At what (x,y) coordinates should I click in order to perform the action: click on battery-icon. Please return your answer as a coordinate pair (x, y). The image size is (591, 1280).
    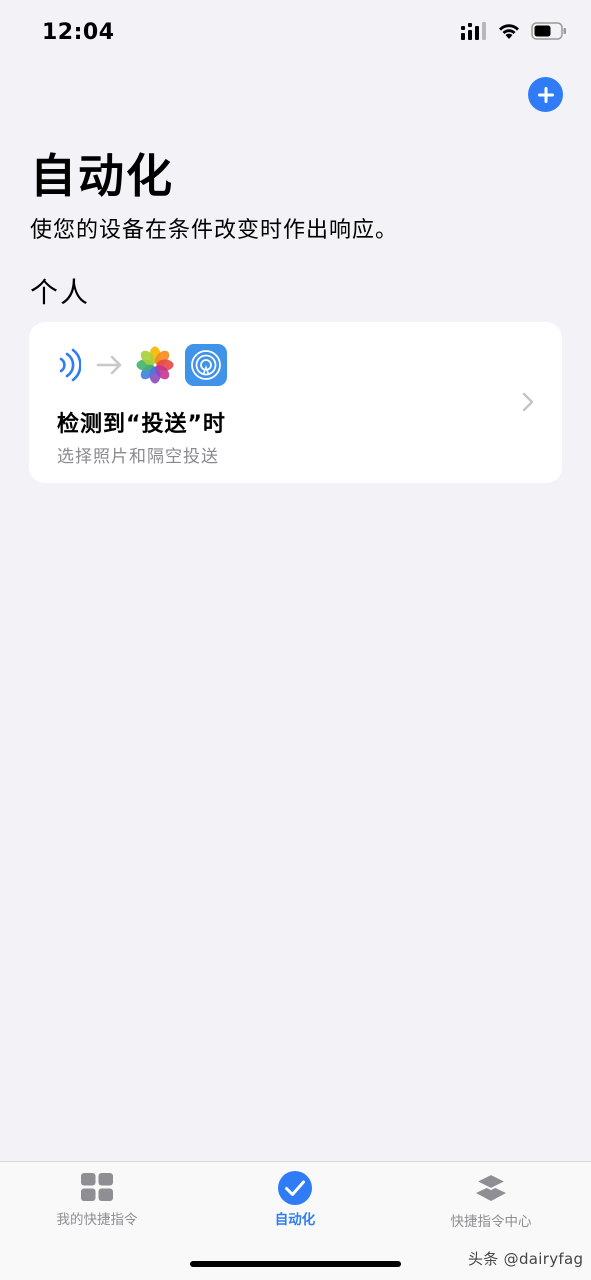
    Looking at the image, I should click on (548, 31).